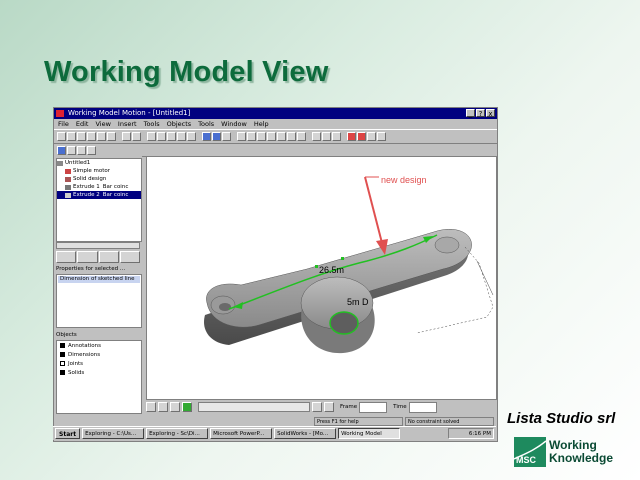 The width and height of the screenshot is (640, 480). I want to click on rotate-icon, so click(171, 136).